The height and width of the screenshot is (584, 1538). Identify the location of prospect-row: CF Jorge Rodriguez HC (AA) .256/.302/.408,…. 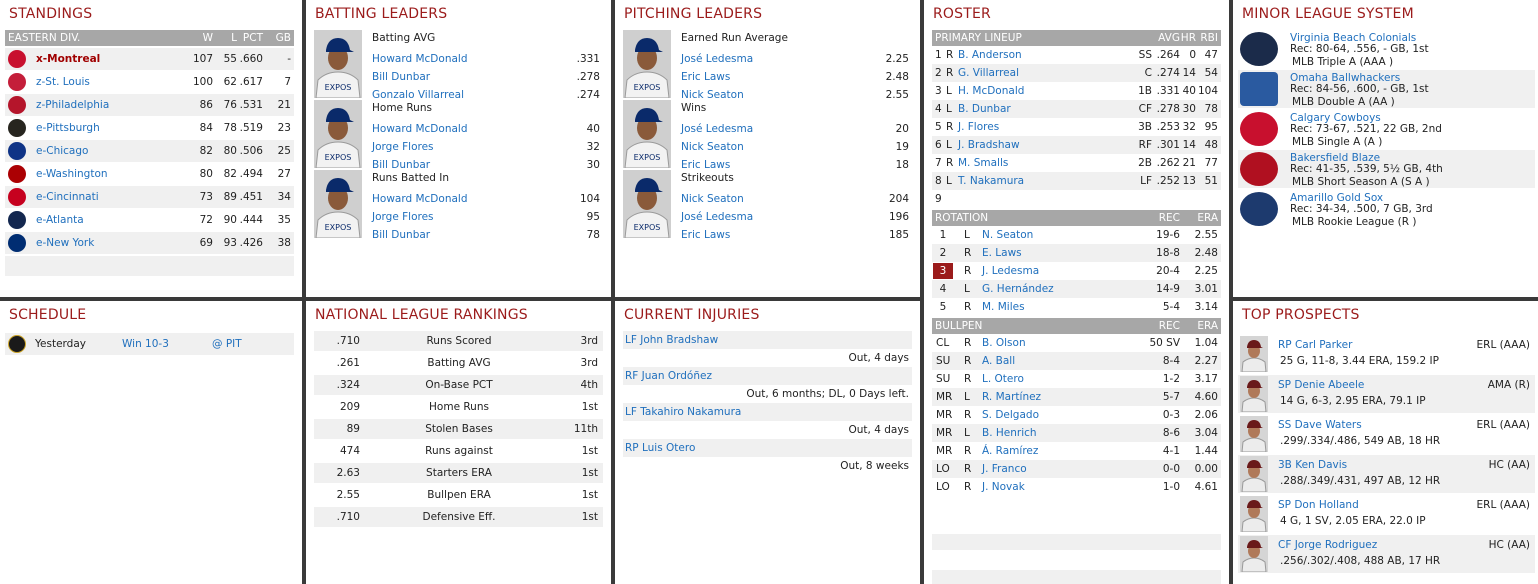
(1386, 554).